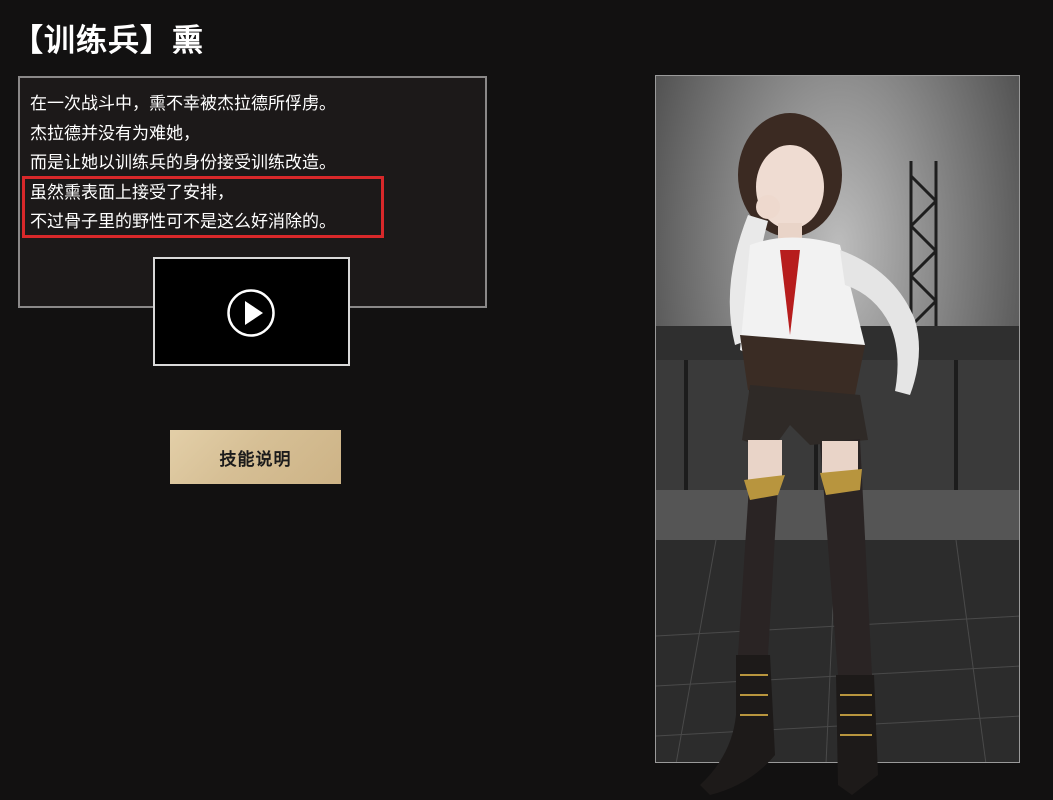  I want to click on description-line: 不过骨子里的野性可不是这么好消除的。, so click(183, 222).